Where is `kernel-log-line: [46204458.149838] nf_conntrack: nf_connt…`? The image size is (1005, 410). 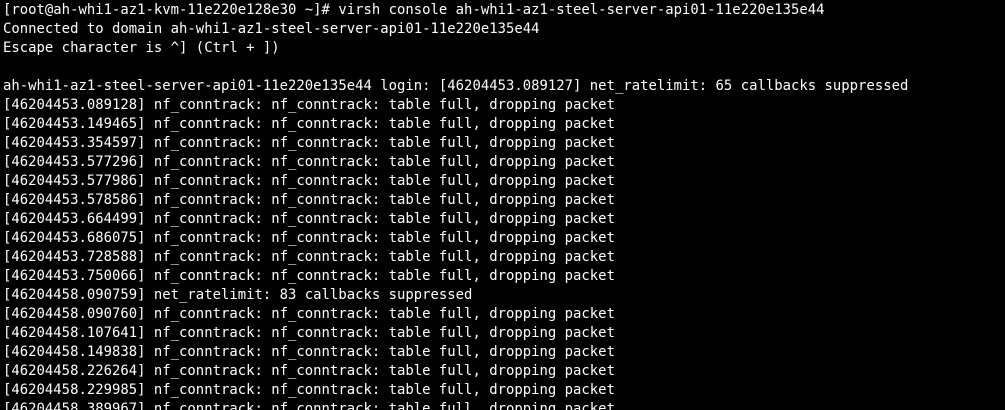 kernel-log-line: [46204458.149838] nf_conntrack: nf_connt… is located at coordinates (309, 352).